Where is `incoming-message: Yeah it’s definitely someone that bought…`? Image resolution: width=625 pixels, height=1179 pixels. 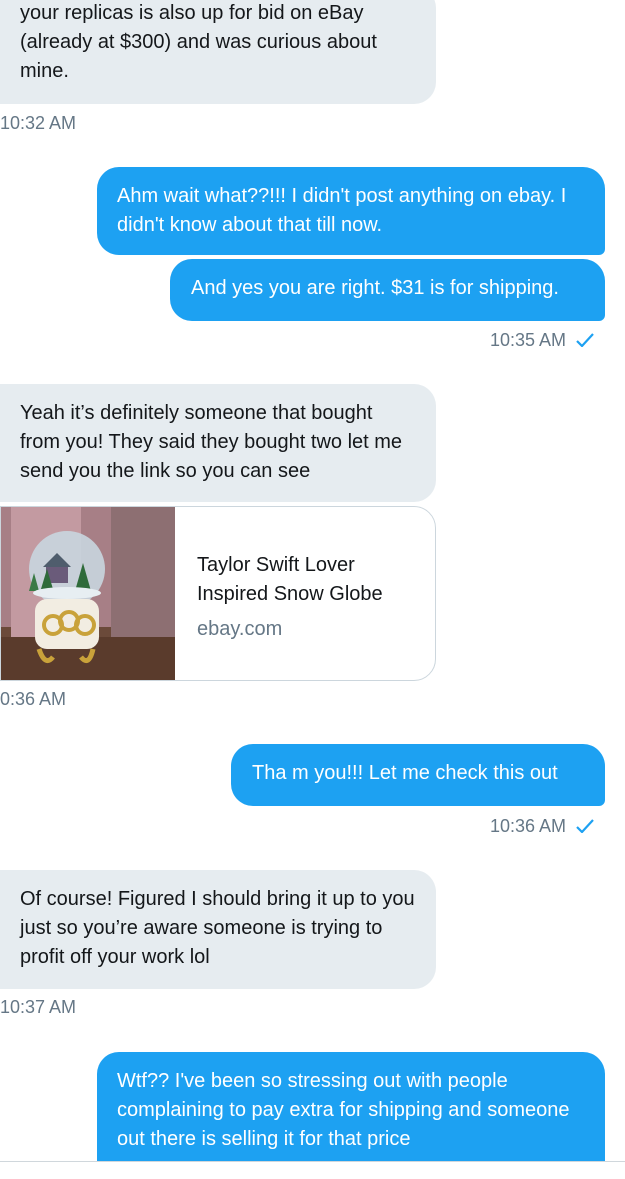 incoming-message: Yeah it’s definitely someone that bought… is located at coordinates (218, 443).